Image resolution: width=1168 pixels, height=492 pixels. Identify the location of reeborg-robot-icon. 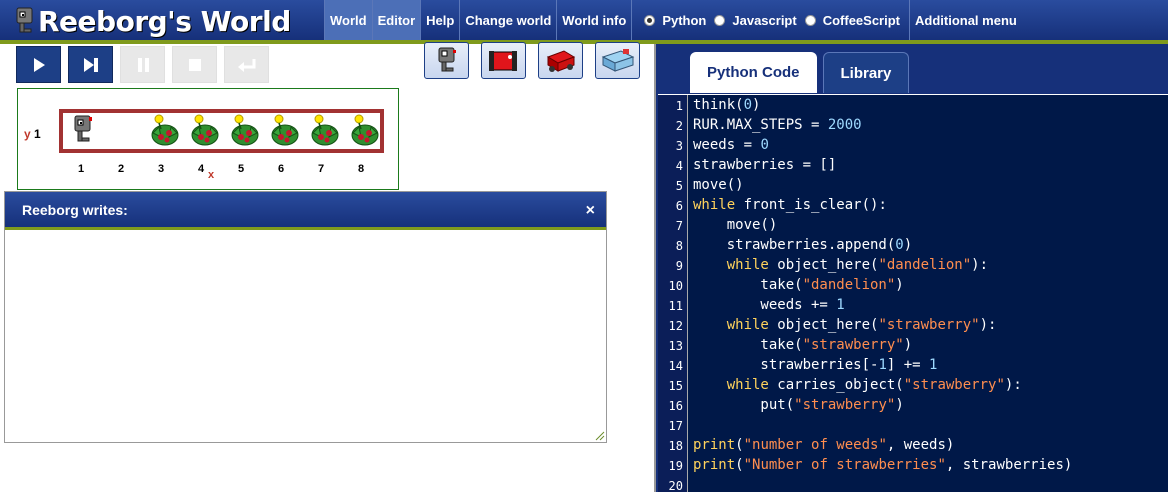
(83, 128).